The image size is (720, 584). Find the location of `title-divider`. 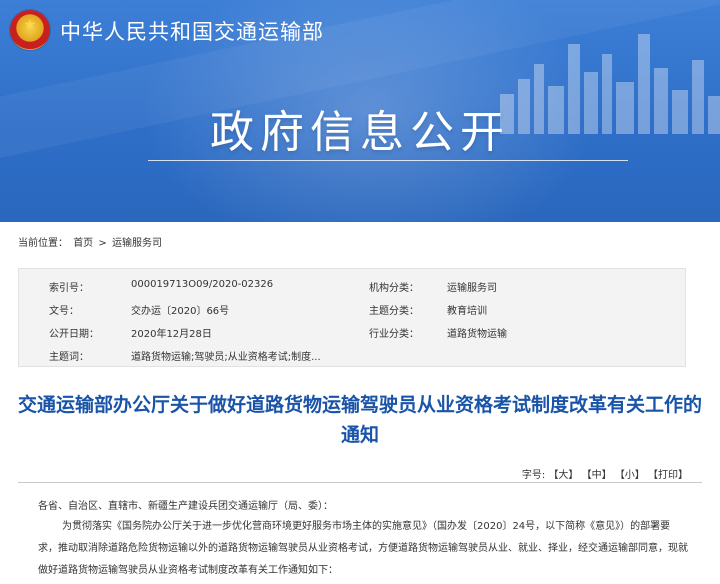

title-divider is located at coordinates (388, 160).